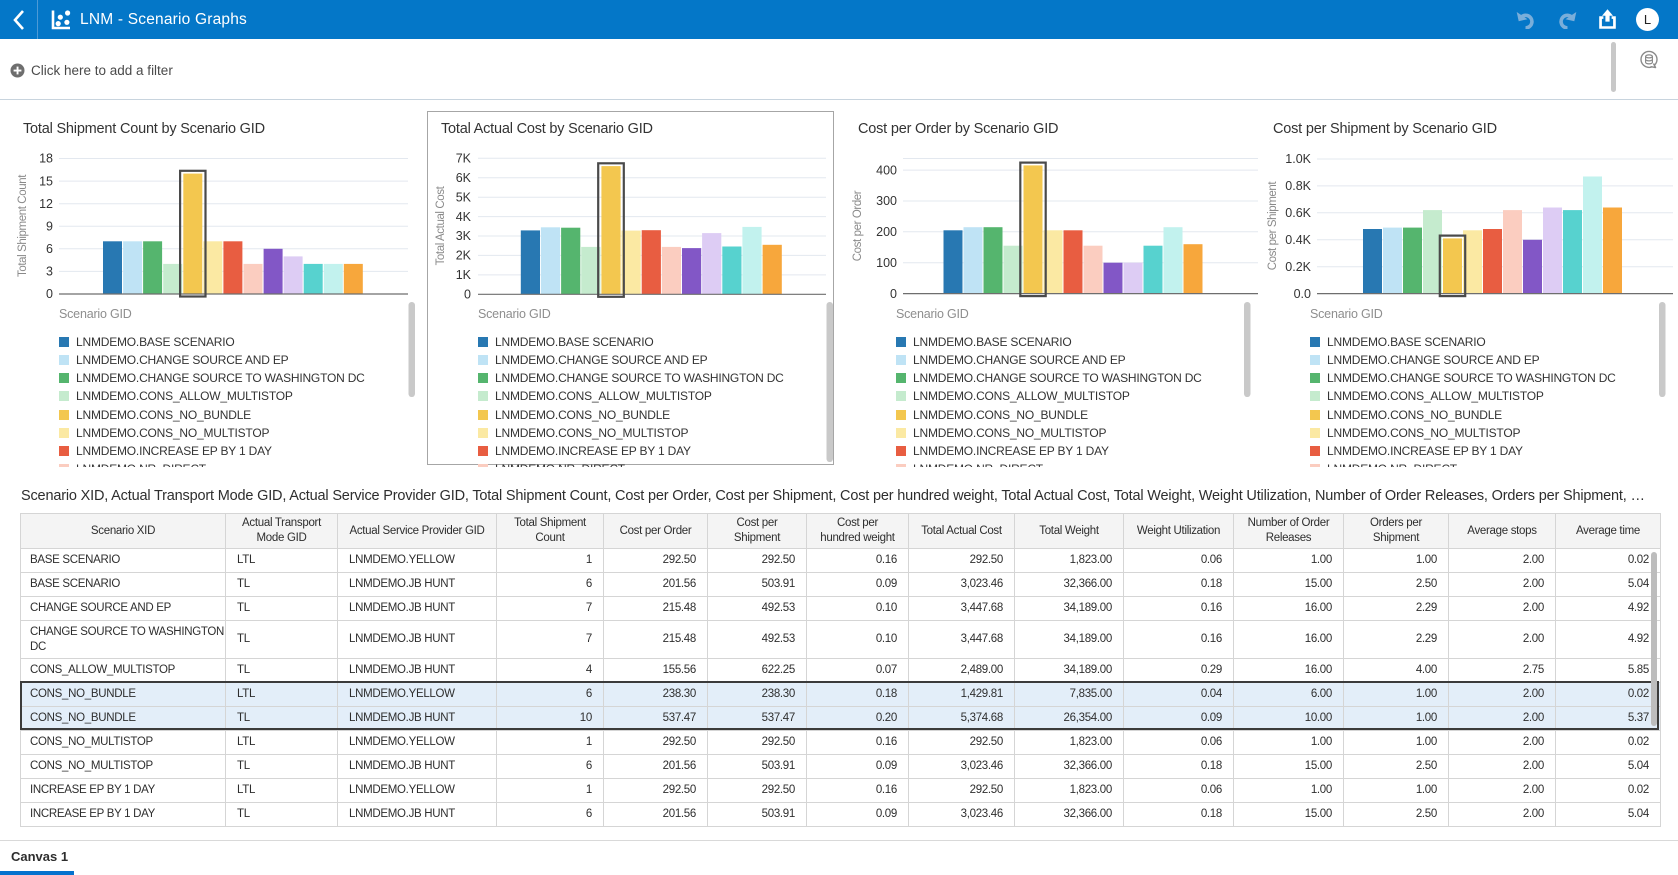 The height and width of the screenshot is (875, 1678). I want to click on svg-text: 4K, so click(464, 217).